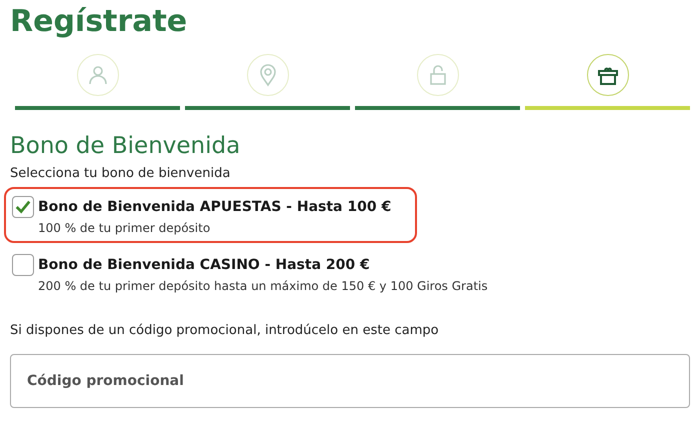 Image resolution: width=700 pixels, height=441 pixels. I want to click on bonus-option: Bono de Bienvenida CASINO - Hasta 200 € 200 % de tu primer depósito hasta un máximo de 150 € y 100 Giros Gratis, so click(259, 274).